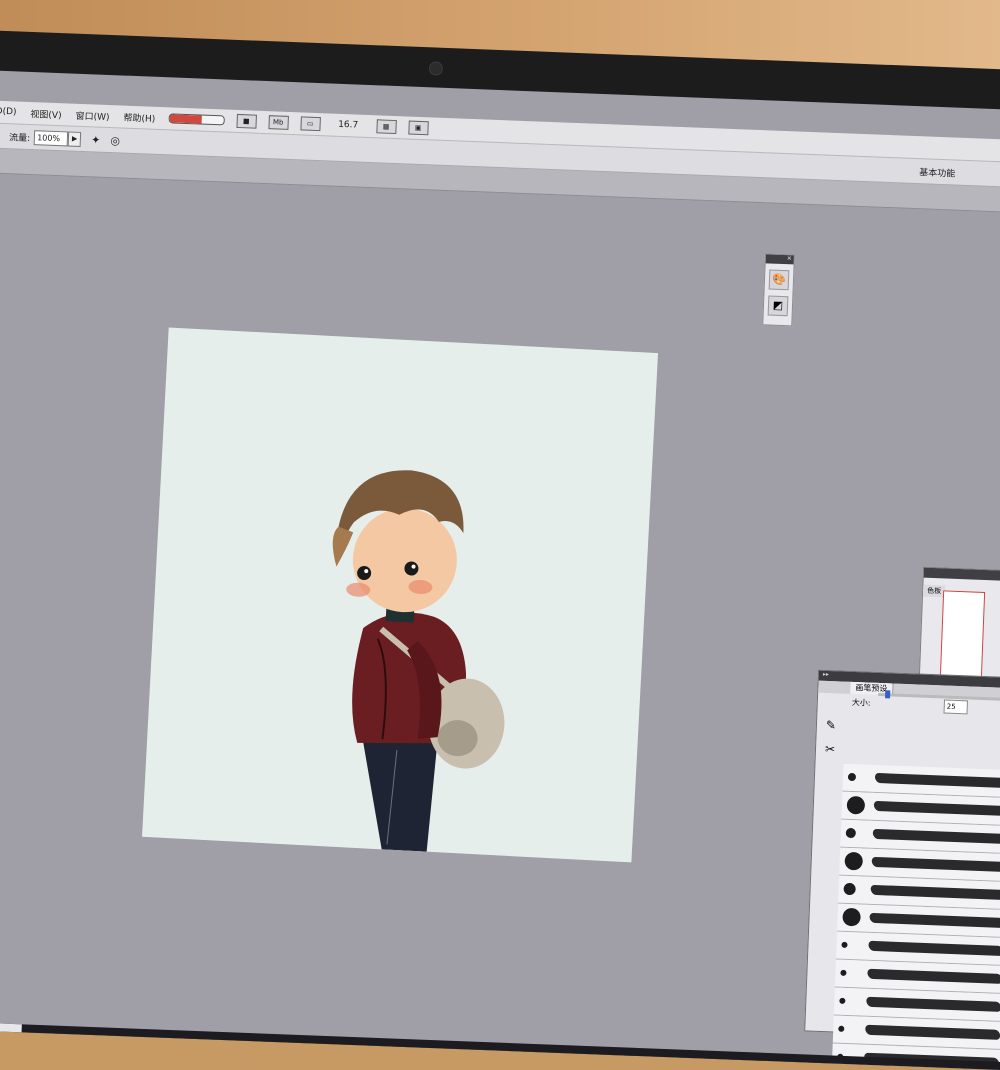  What do you see at coordinates (246, 121) in the screenshot?
I see `bridge-button: ■` at bounding box center [246, 121].